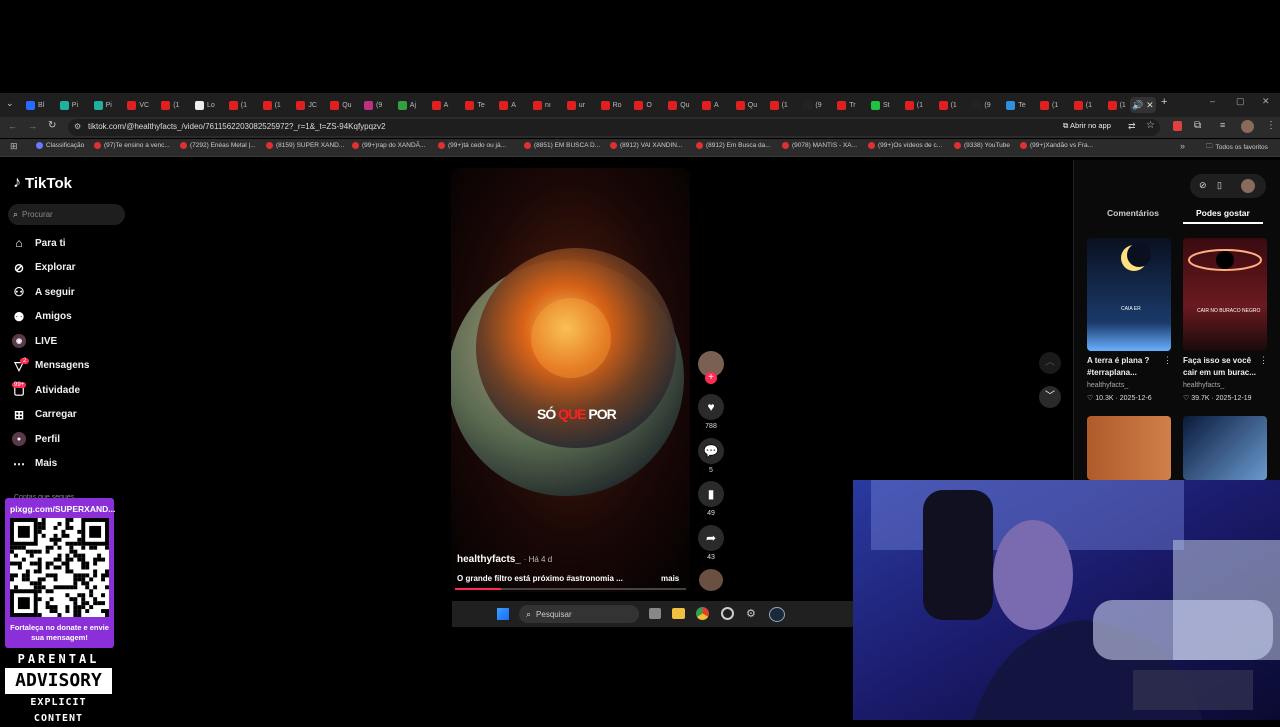 This screenshot has height=727, width=1280. I want to click on save-action: ▮ 49, so click(711, 499).